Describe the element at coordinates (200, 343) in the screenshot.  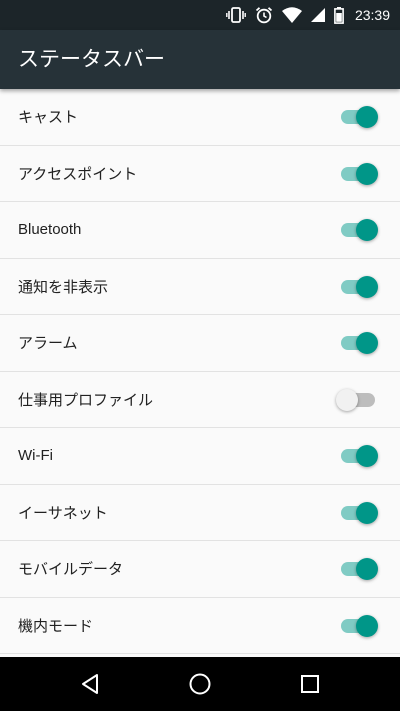
I see `setting-row-alarm: アラーム` at that location.